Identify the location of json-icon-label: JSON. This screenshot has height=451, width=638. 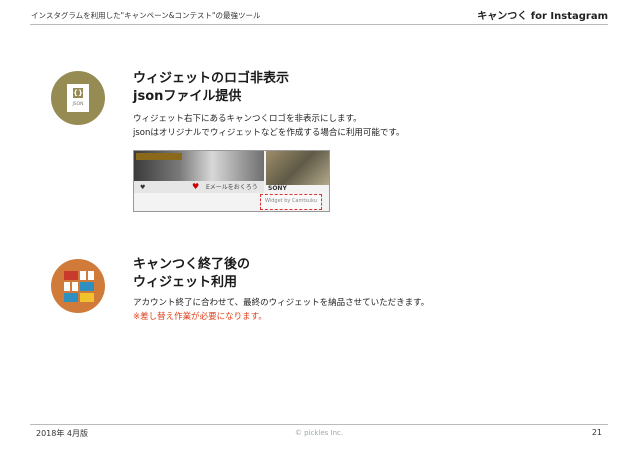
(78, 104).